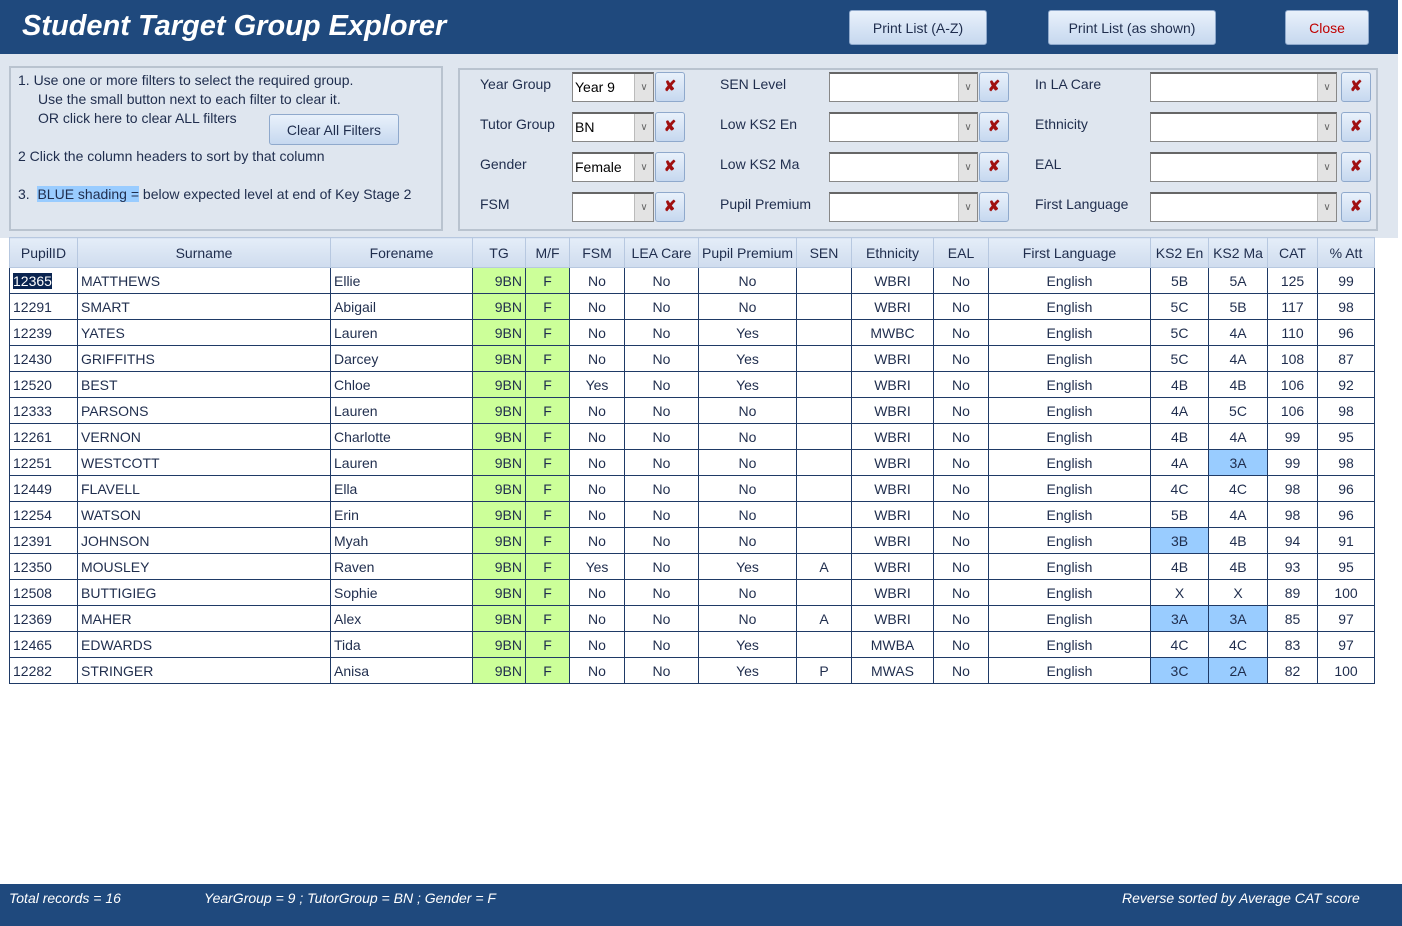 The image size is (1402, 926). What do you see at coordinates (1238, 670) in the screenshot?
I see `cell-ks2-ma: 2A` at bounding box center [1238, 670].